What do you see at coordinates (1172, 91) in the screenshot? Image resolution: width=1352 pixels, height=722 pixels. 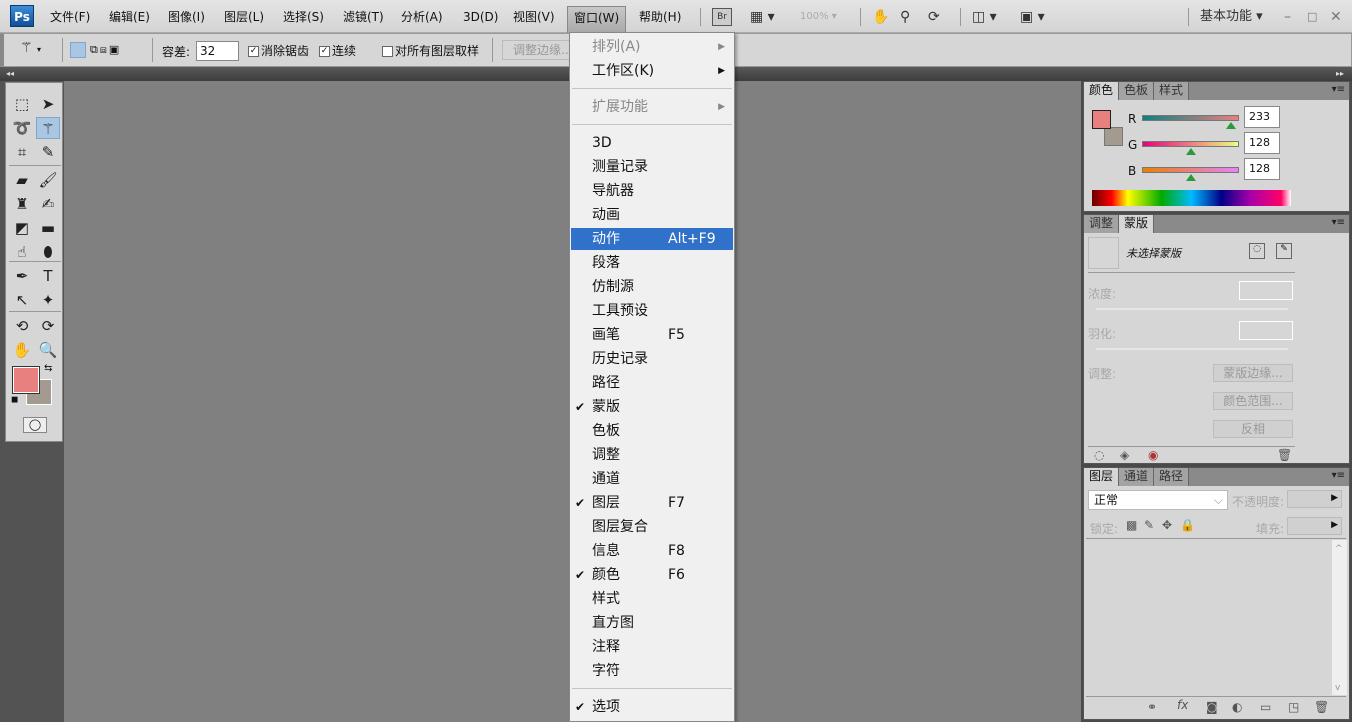 I see `tab-styles: 样式` at bounding box center [1172, 91].